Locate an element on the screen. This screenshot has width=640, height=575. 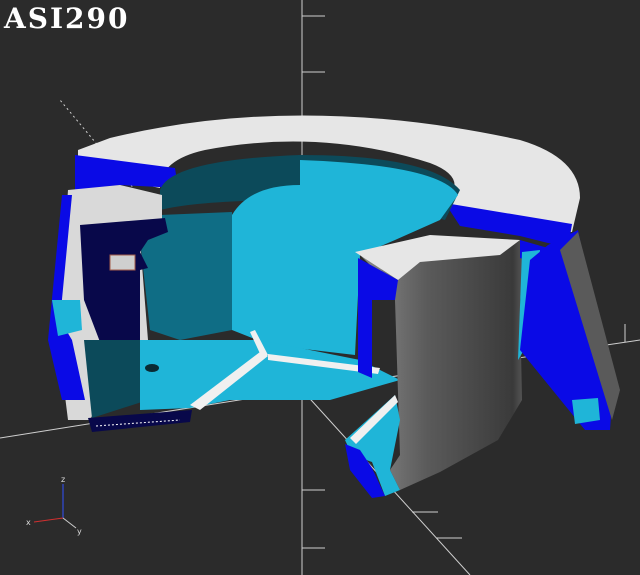
gizmo-y-label: y is located at coordinates (79, 531).